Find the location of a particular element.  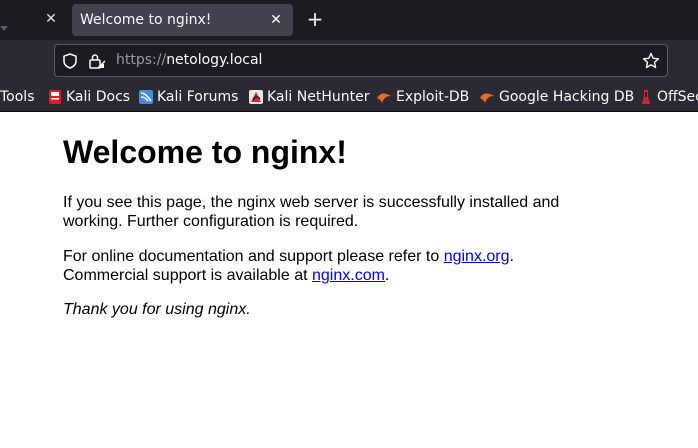

new-tab-button: + is located at coordinates (315, 20).